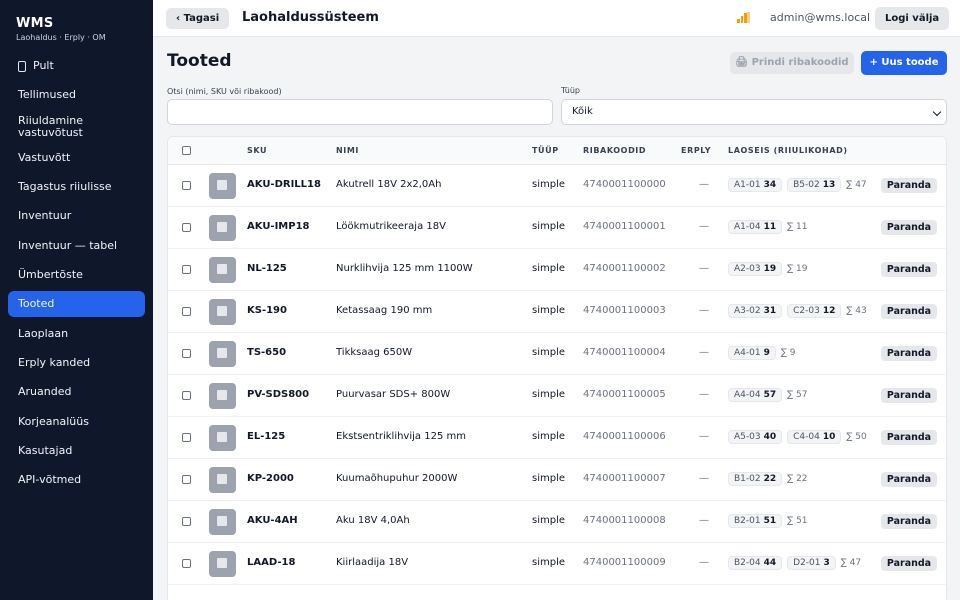 This screenshot has height=600, width=960. I want to click on sidebar-item: Kasutajad, so click(76, 451).